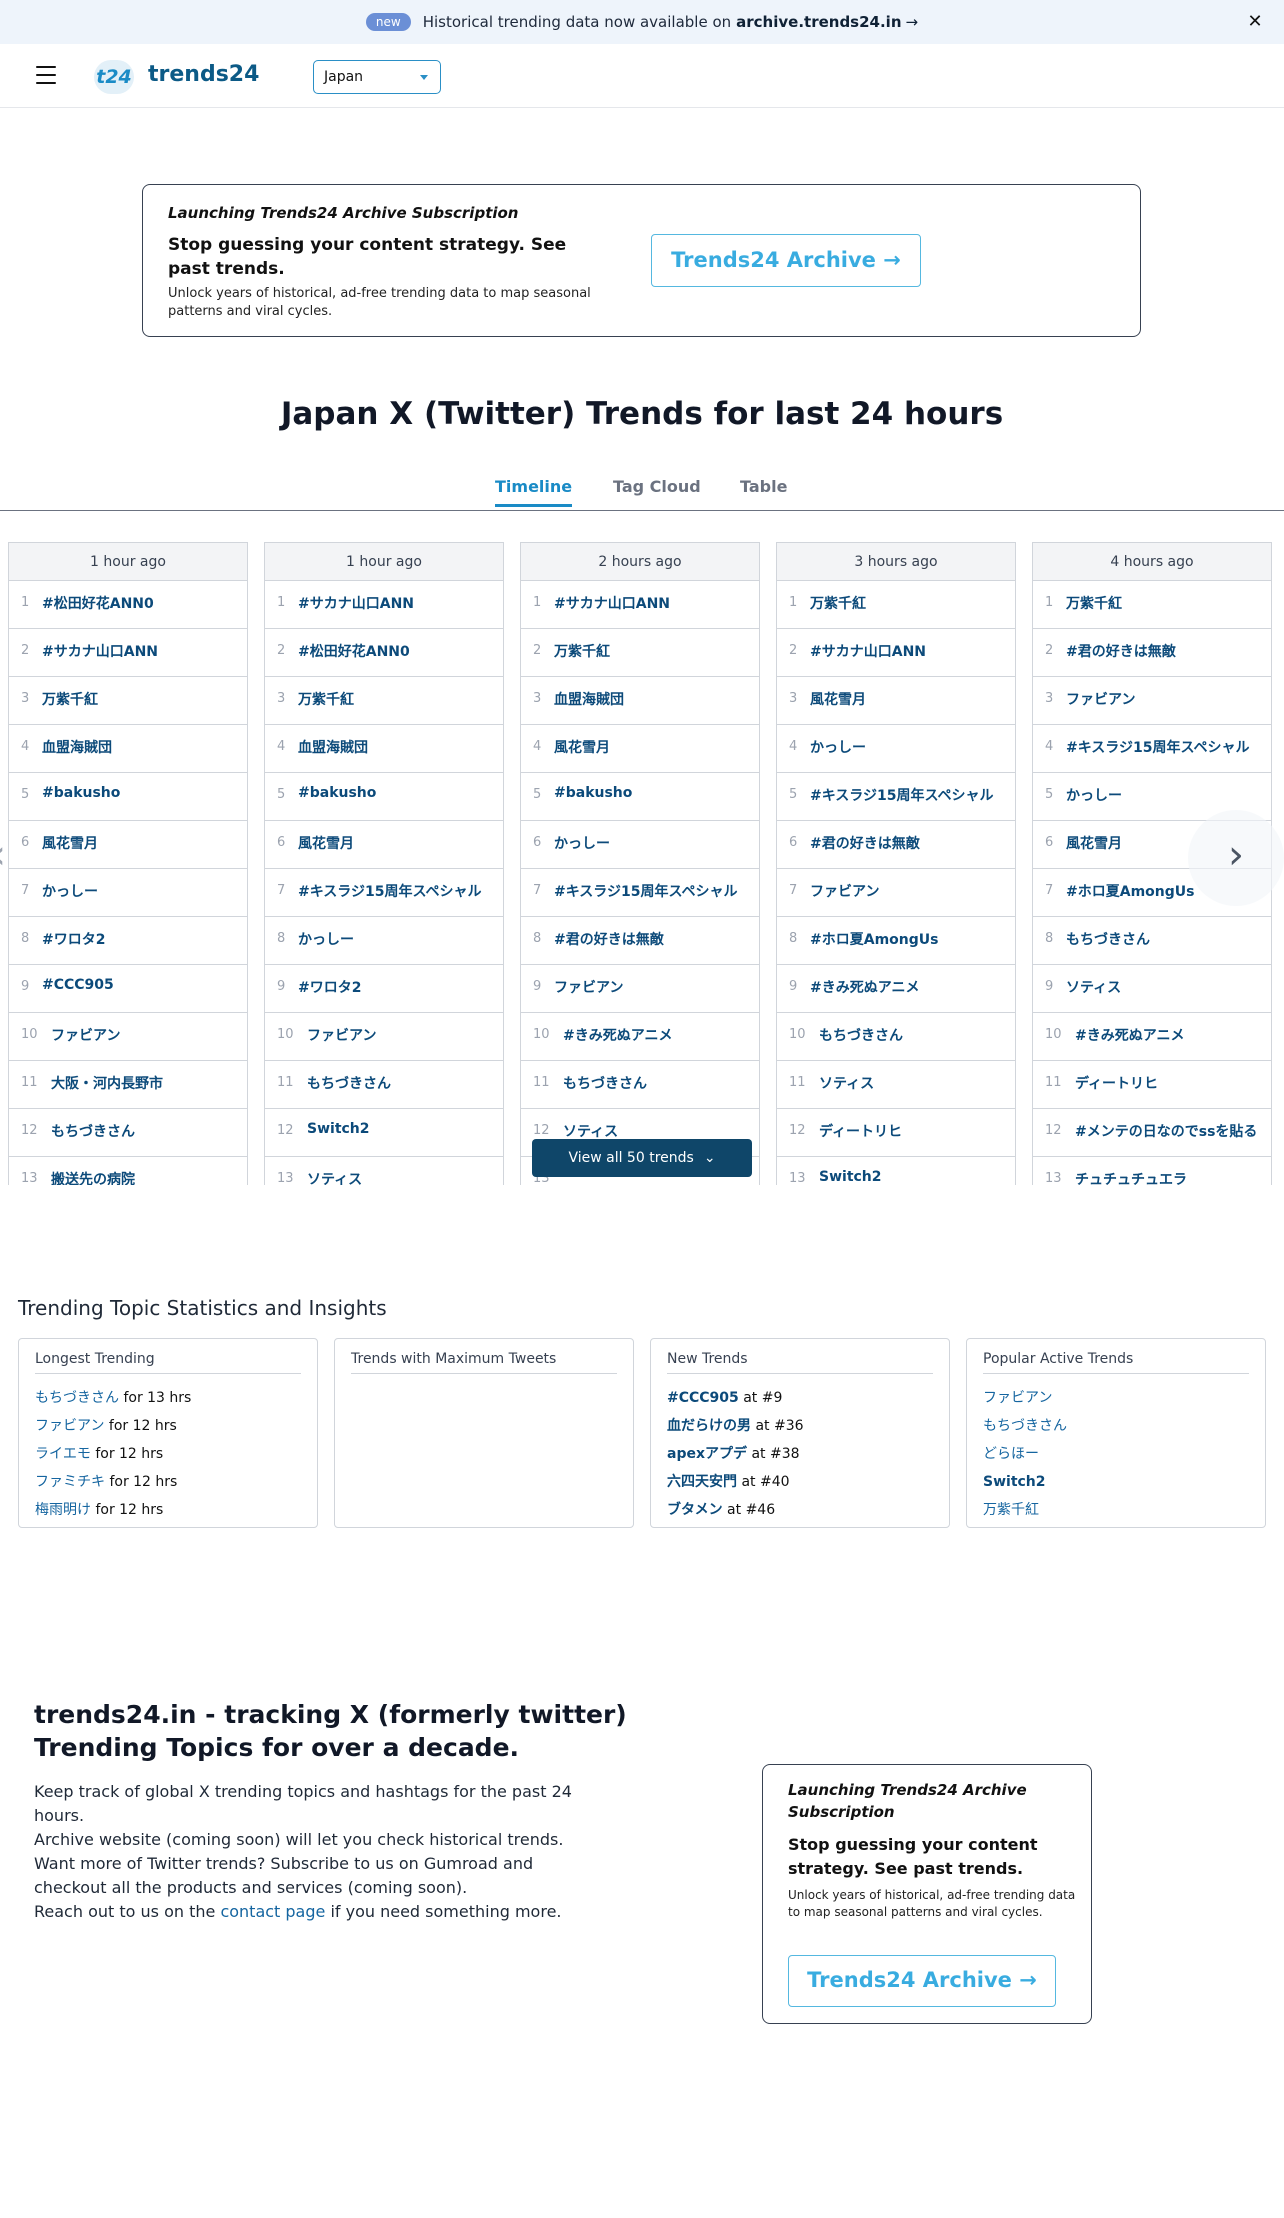 The image size is (1284, 2218). What do you see at coordinates (48, 76) in the screenshot?
I see `hamburger-menu-icon` at bounding box center [48, 76].